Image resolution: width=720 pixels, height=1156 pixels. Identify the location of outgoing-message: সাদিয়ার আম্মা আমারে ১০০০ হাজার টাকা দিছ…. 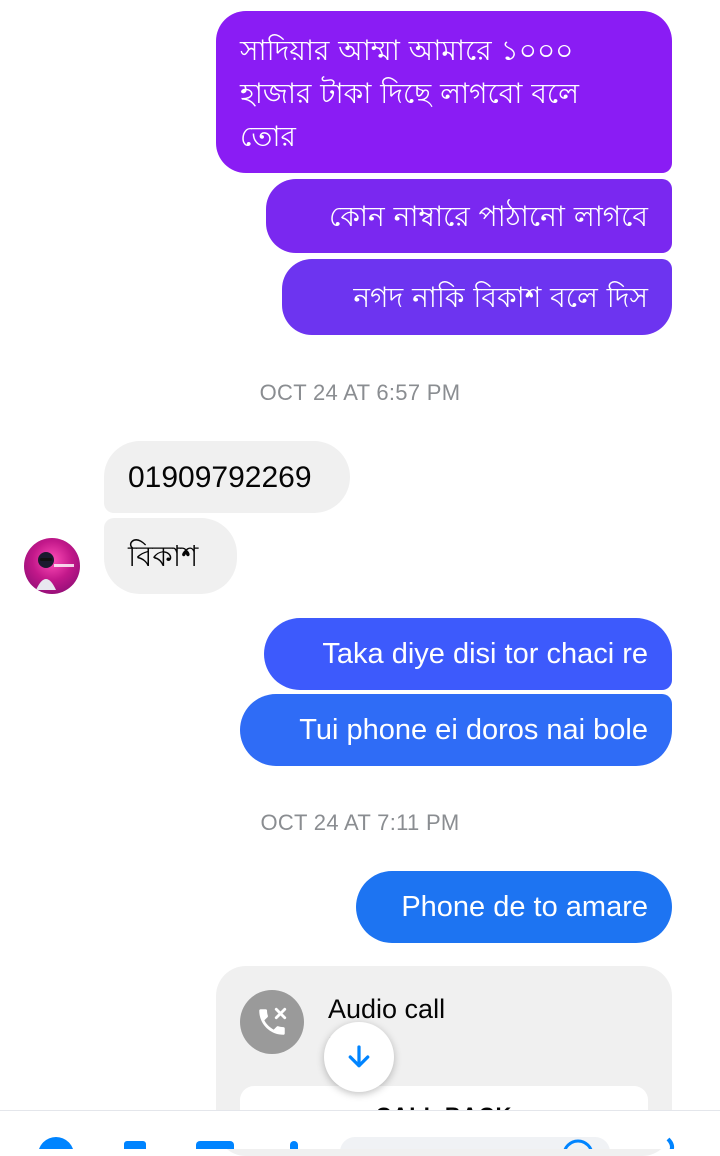
(444, 92).